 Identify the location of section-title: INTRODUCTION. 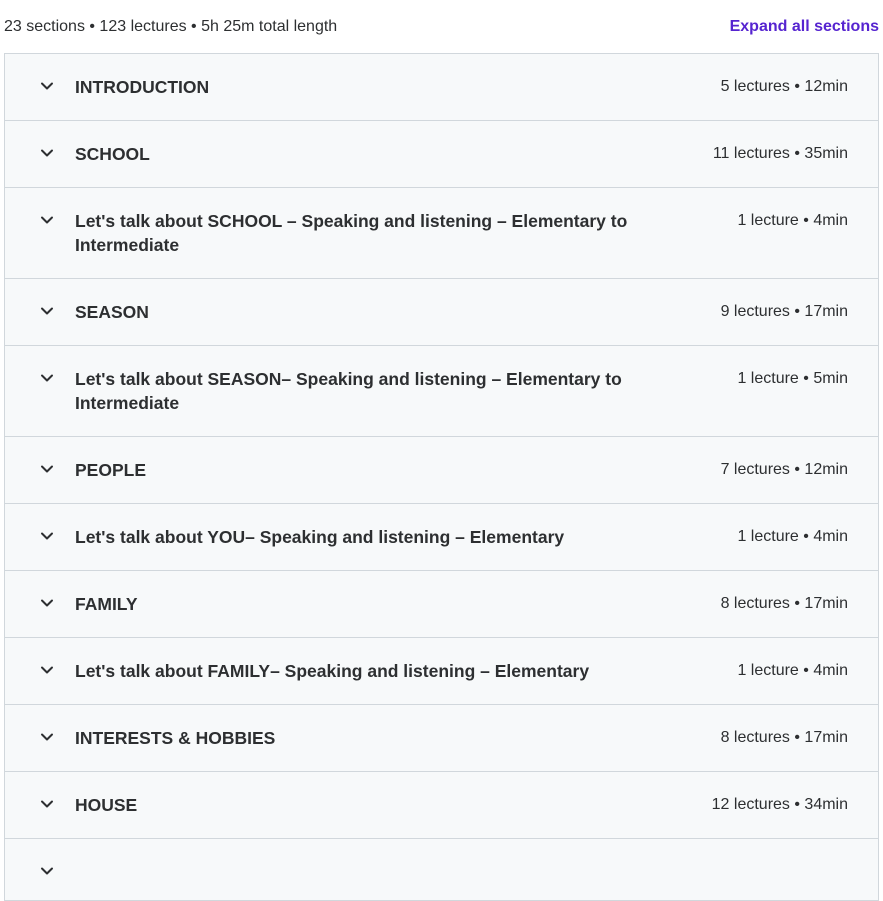
(142, 87).